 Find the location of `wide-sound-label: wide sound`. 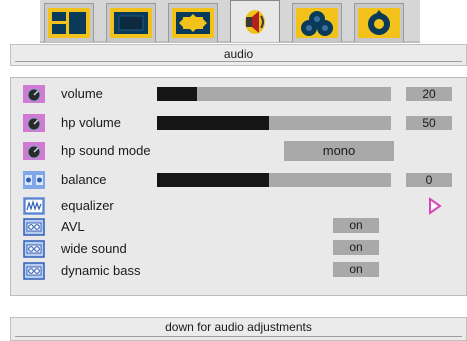

wide-sound-label: wide sound is located at coordinates (94, 248).